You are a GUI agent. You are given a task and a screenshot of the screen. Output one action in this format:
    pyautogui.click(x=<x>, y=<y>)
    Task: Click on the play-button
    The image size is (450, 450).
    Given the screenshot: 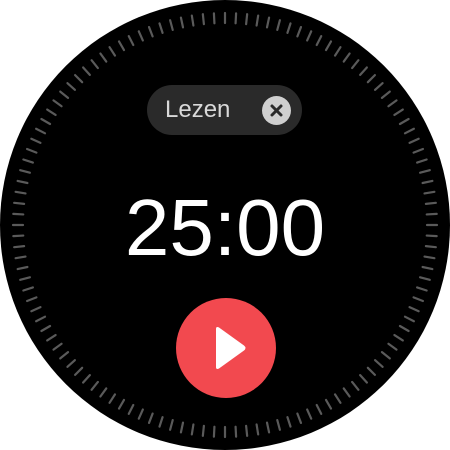 What is the action you would take?
    pyautogui.click(x=226, y=348)
    